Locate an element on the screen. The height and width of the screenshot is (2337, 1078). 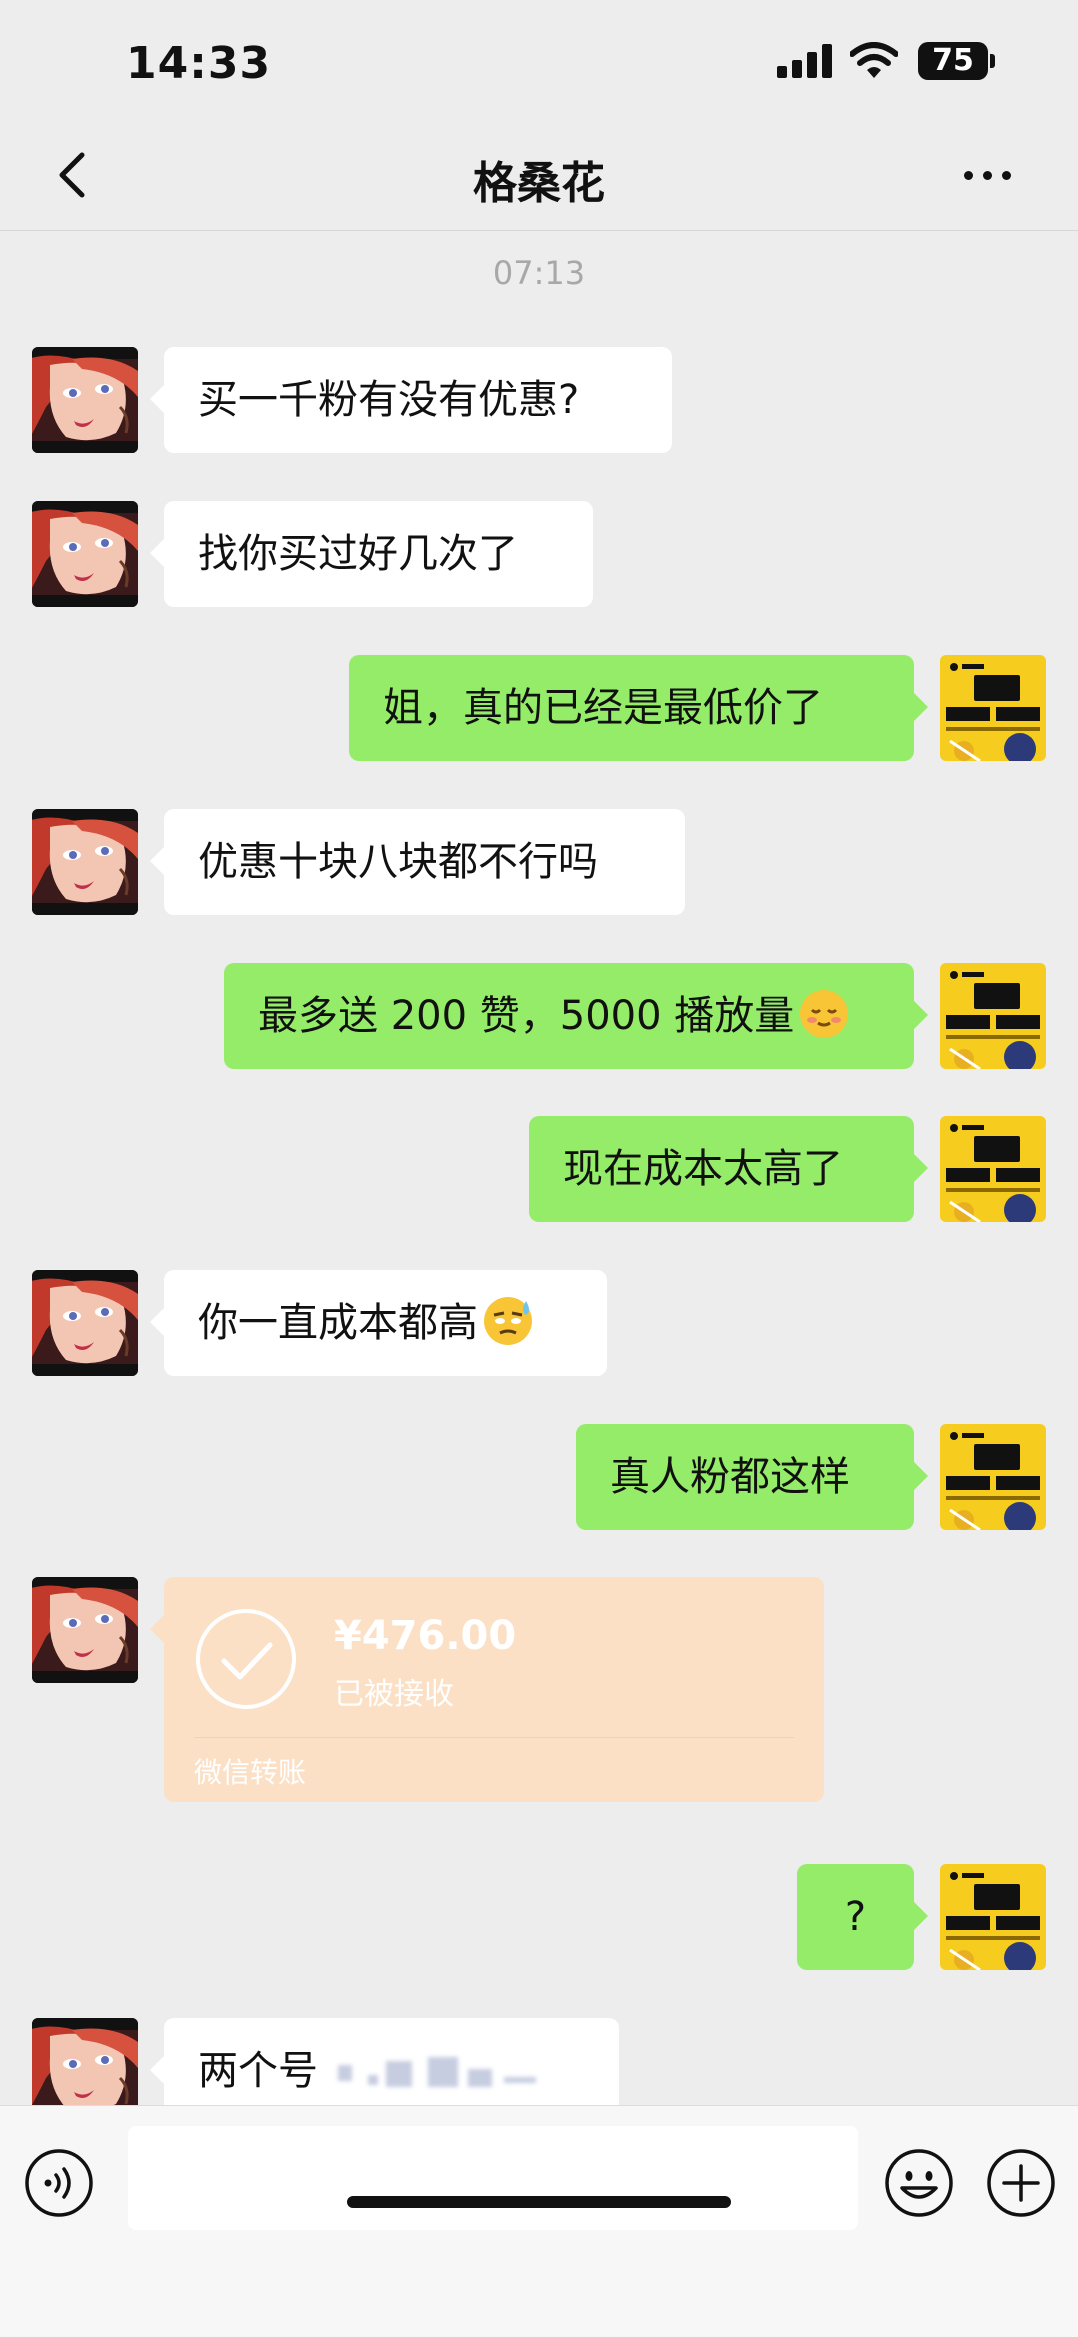
incoming-message: 你一直成本都高 is located at coordinates (378, 1323).